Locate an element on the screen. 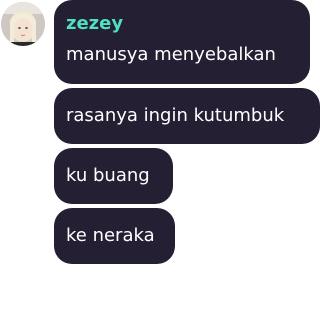 Image resolution: width=320 pixels, height=314 pixels. message-text: manusya menyebalkan is located at coordinates (171, 54).